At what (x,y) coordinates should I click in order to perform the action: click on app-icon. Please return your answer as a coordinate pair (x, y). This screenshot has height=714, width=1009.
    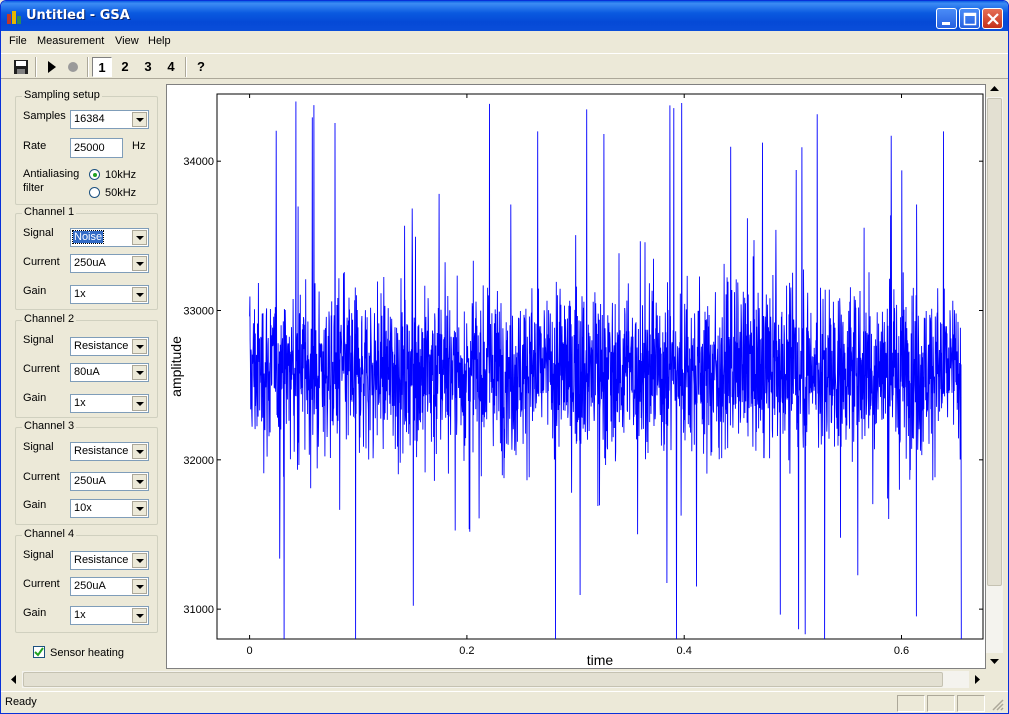
    Looking at the image, I should click on (14, 17).